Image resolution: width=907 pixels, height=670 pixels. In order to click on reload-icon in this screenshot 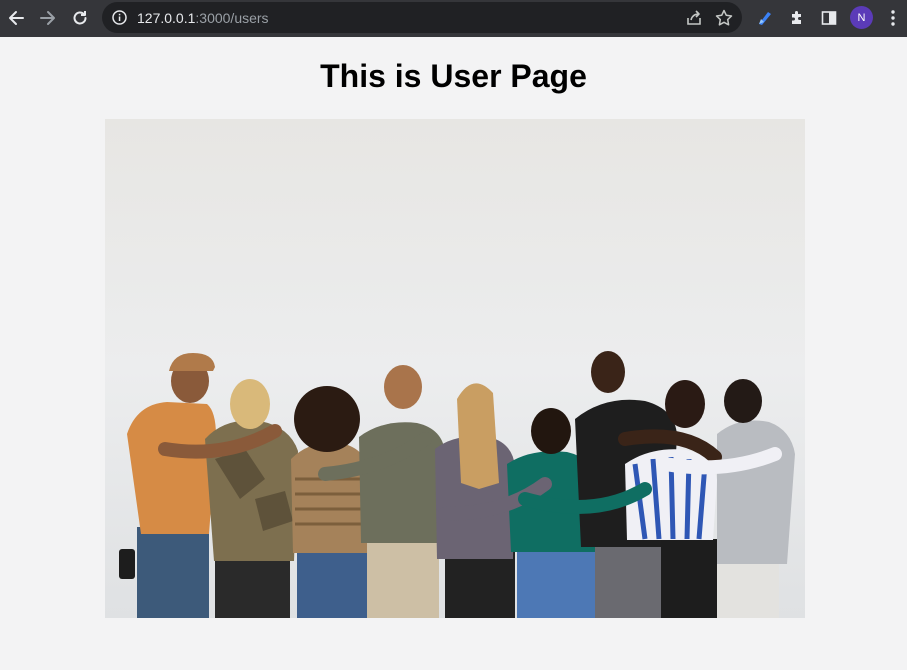, I will do `click(80, 18)`.